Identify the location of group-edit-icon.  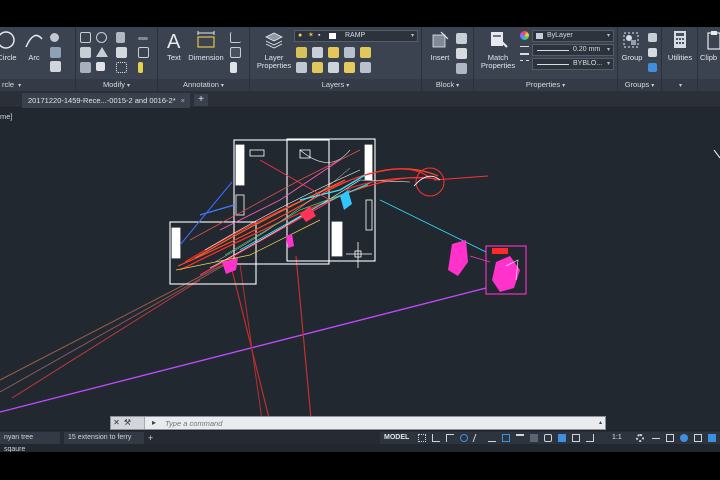
(652, 52).